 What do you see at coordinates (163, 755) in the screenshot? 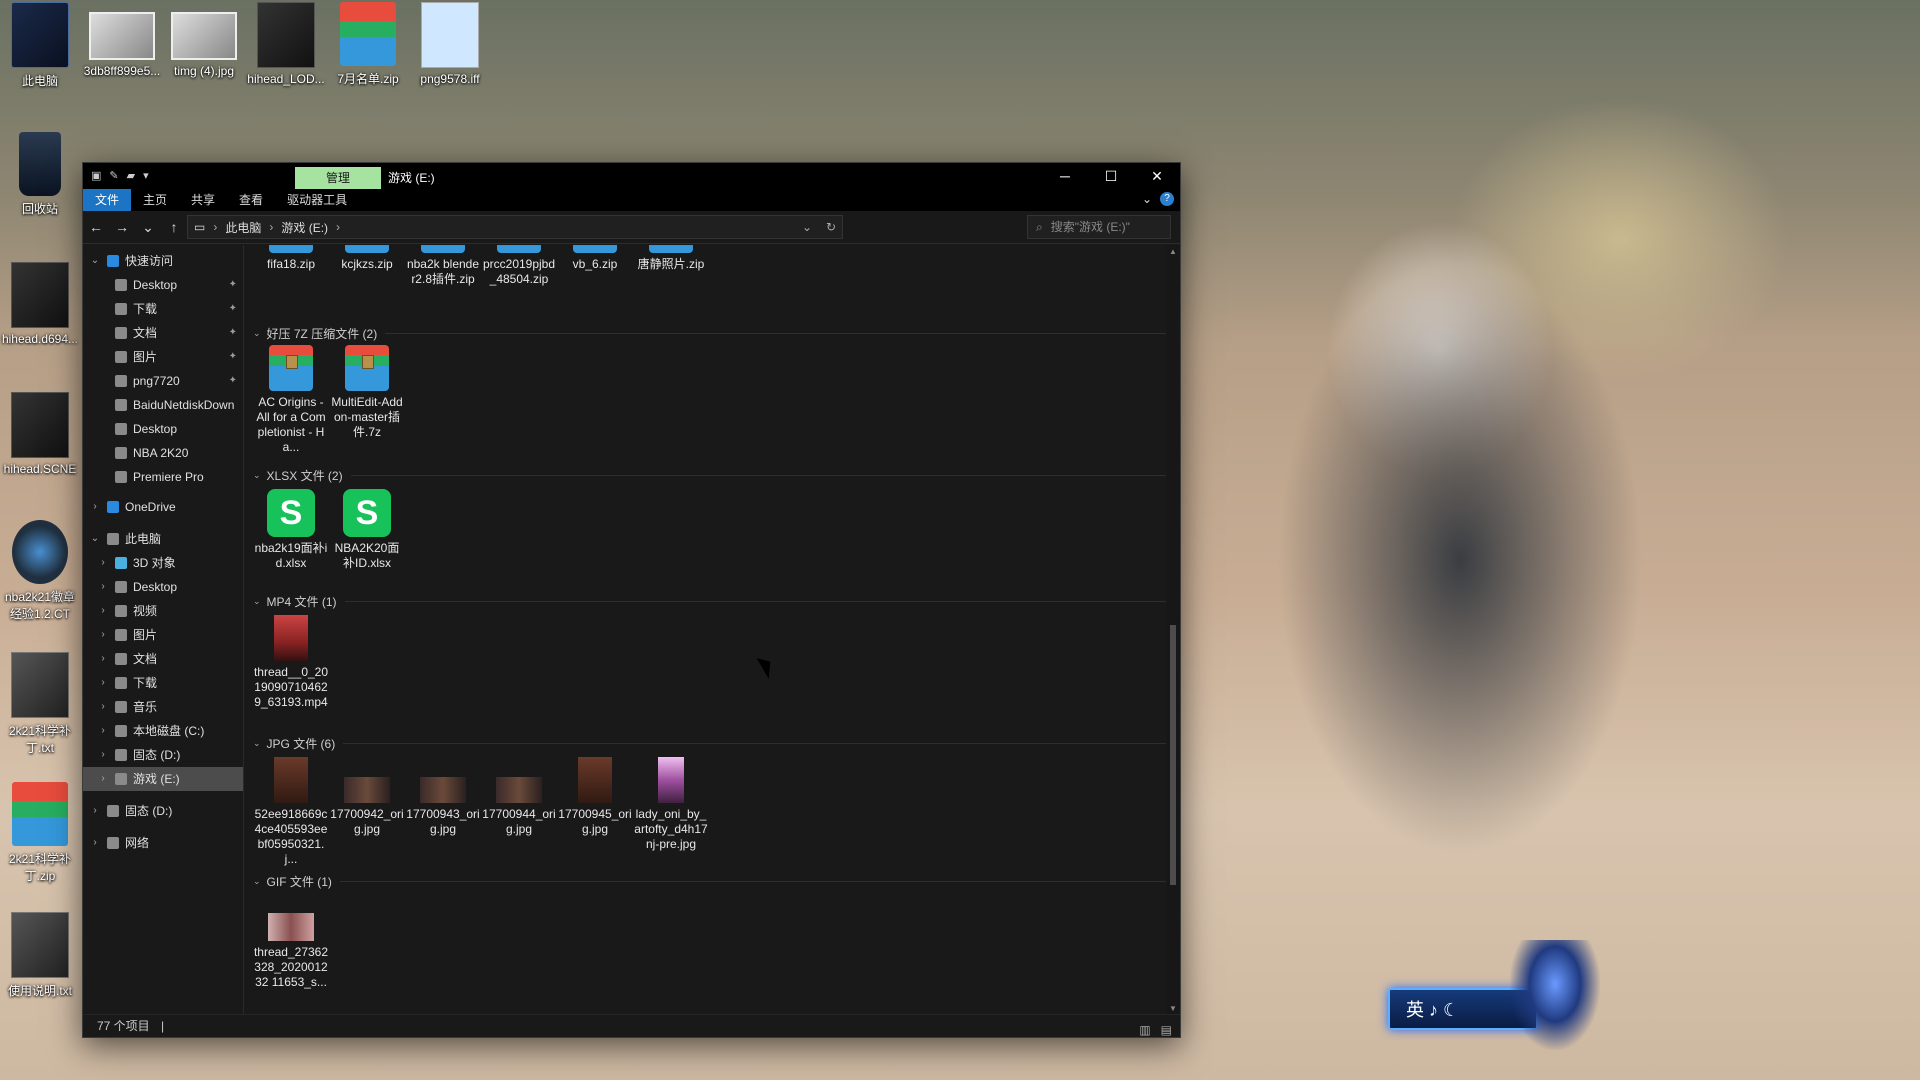
I see `nav-item: › 固态 (D:)` at bounding box center [163, 755].